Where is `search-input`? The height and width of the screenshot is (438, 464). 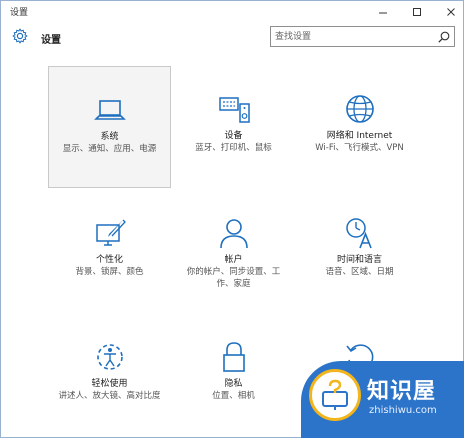 search-input is located at coordinates (350, 36).